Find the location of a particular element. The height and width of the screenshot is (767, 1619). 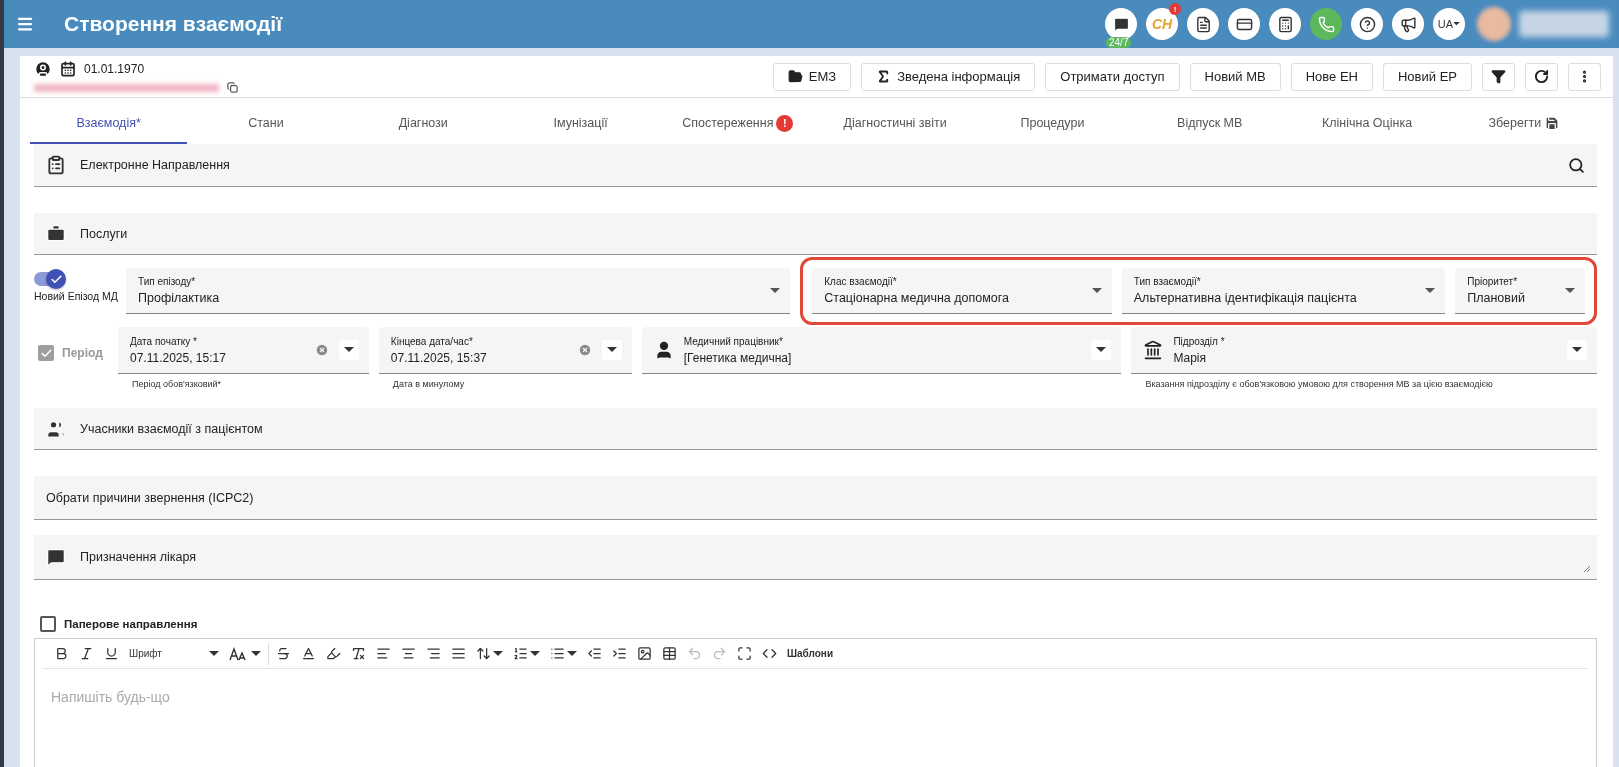

helper-text: Період обов'язковий* is located at coordinates (177, 383).